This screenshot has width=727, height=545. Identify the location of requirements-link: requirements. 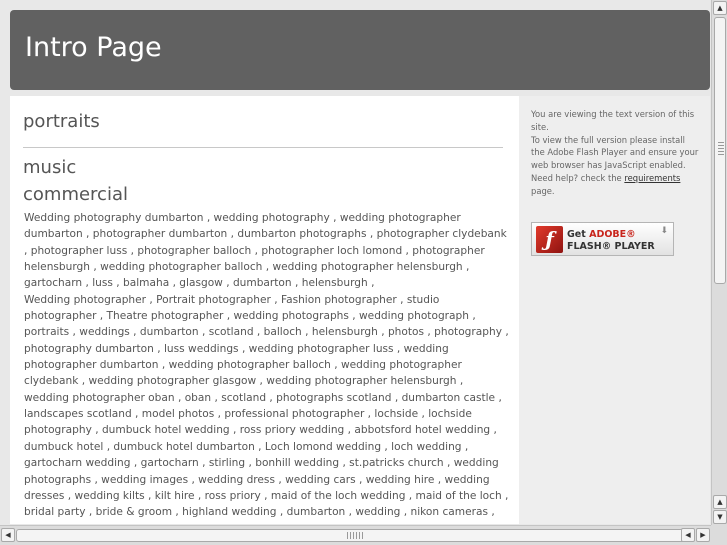
(652, 178).